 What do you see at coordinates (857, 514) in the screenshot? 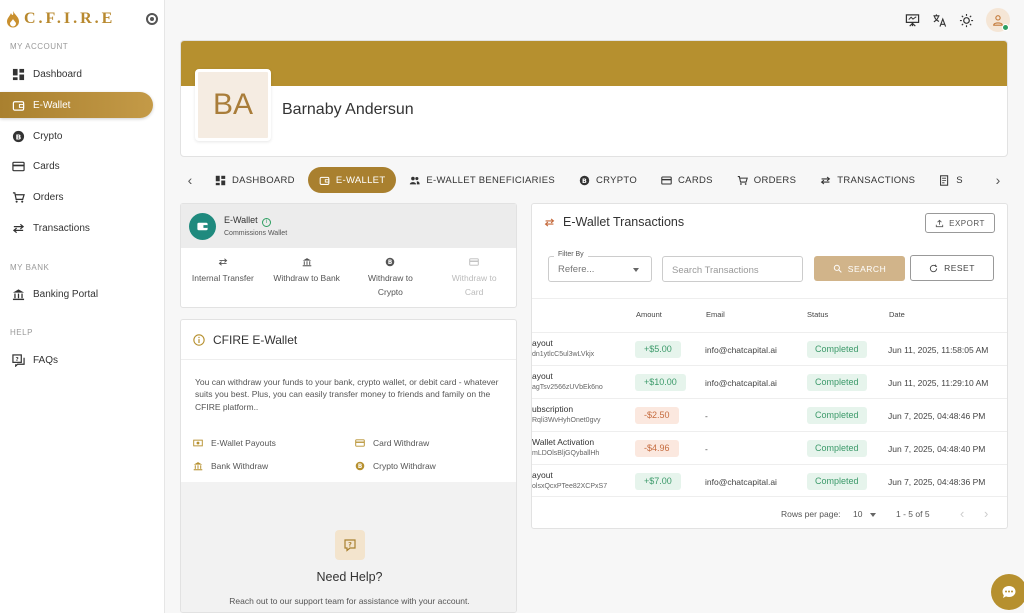
I see `rows-per-page-select: 10` at bounding box center [857, 514].